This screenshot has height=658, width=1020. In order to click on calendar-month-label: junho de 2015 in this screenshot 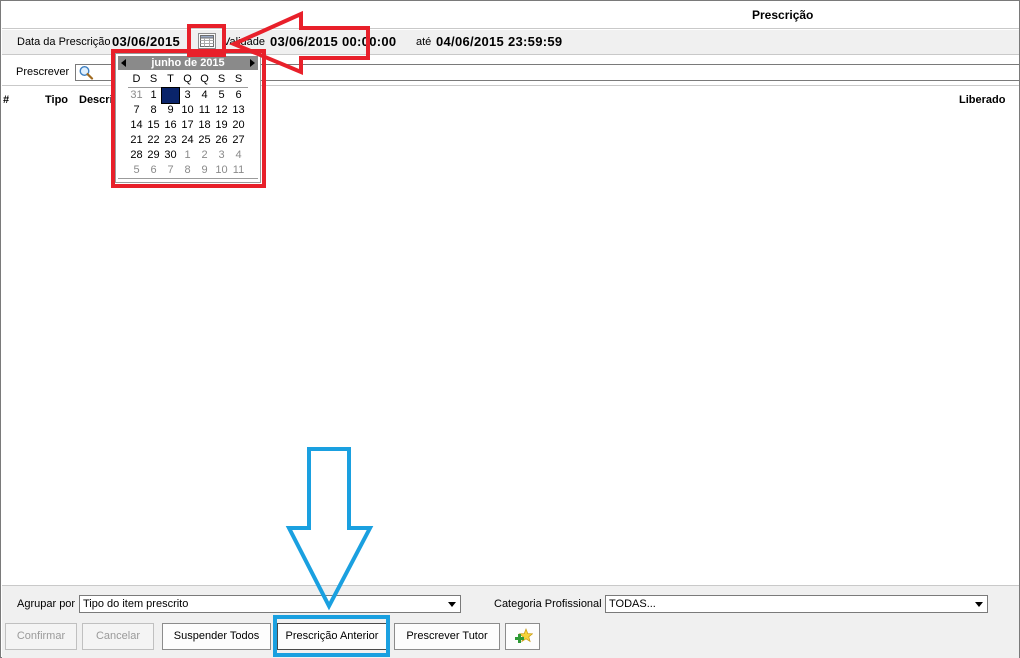, I will do `click(188, 63)`.